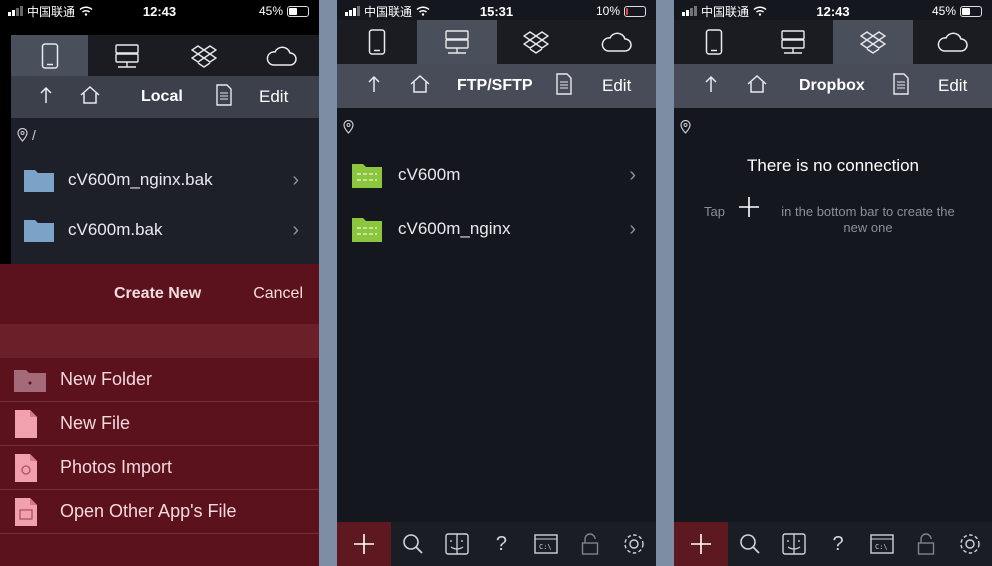 Image resolution: width=992 pixels, height=566 pixels. What do you see at coordinates (159, 468) in the screenshot?
I see `photos-import-item: Photos Import` at bounding box center [159, 468].